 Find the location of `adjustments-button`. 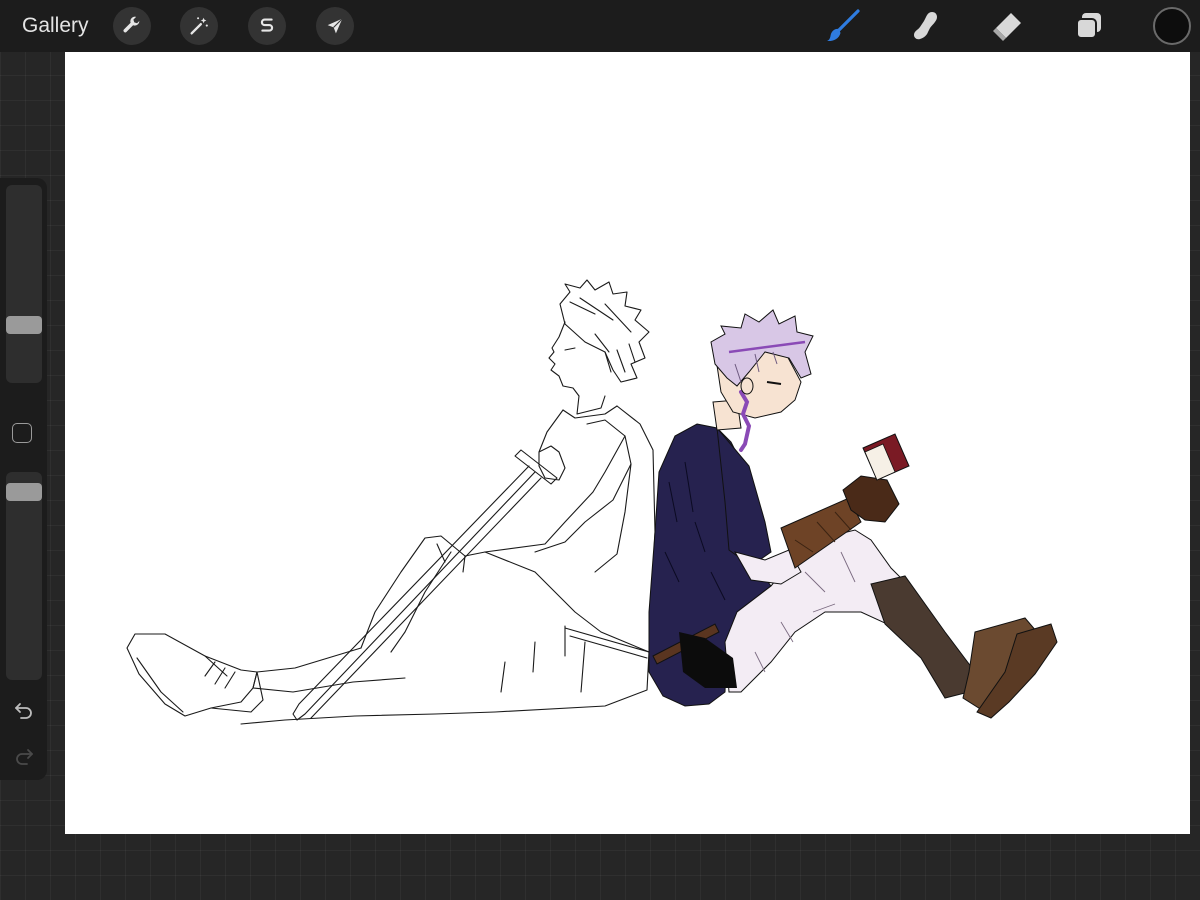

adjustments-button is located at coordinates (199, 26).